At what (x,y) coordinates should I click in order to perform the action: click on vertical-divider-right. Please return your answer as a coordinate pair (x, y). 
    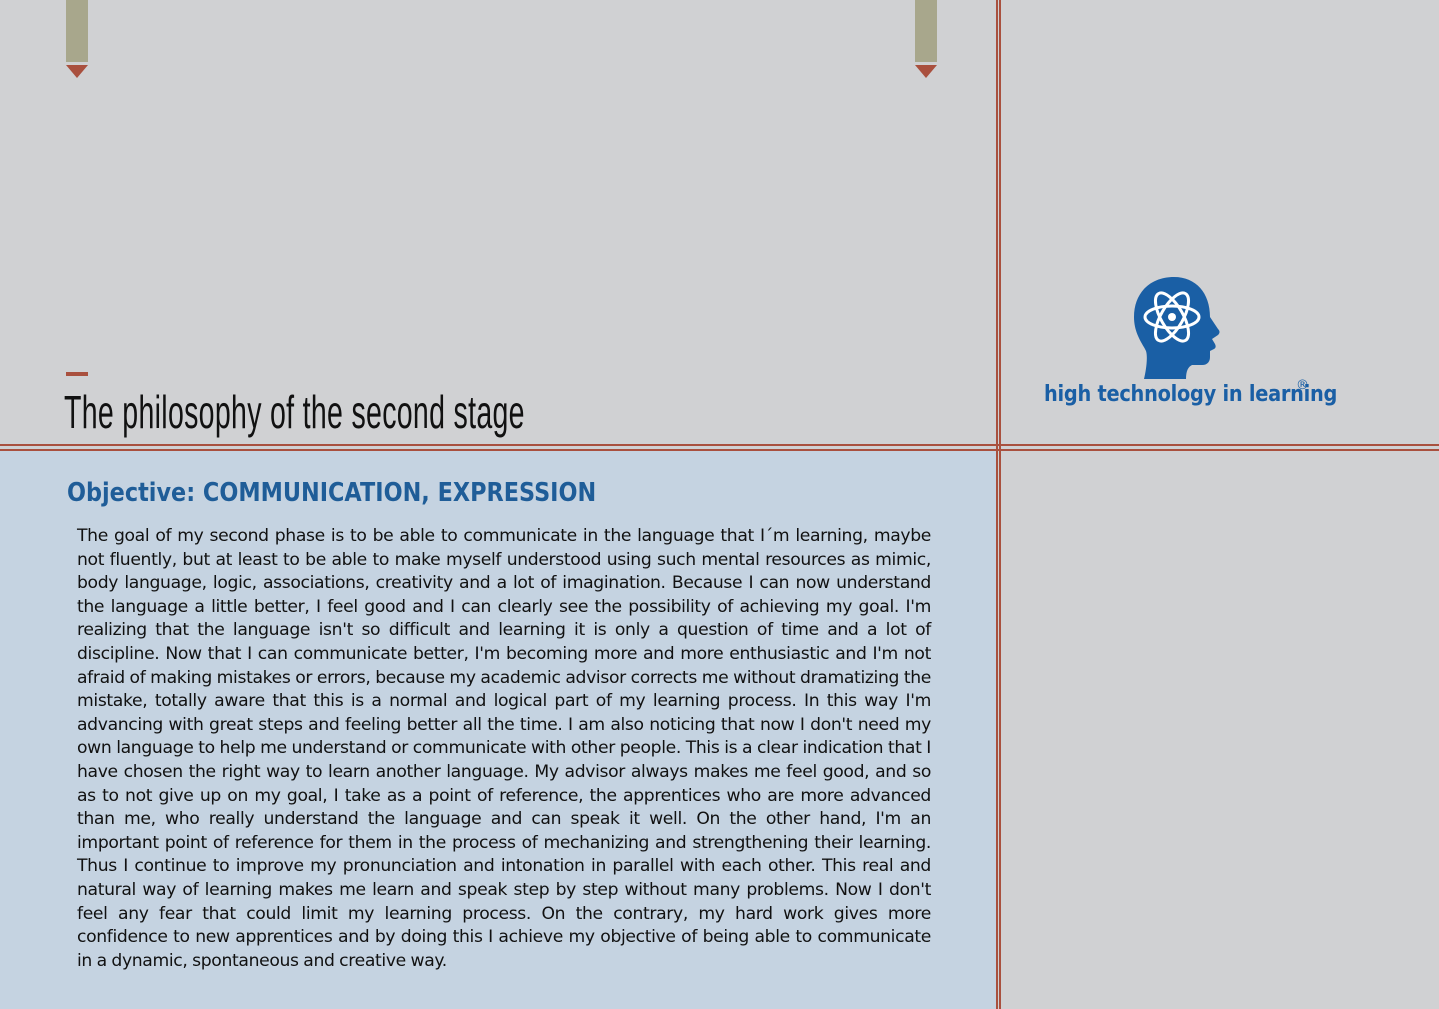
    Looking at the image, I should click on (1000, 504).